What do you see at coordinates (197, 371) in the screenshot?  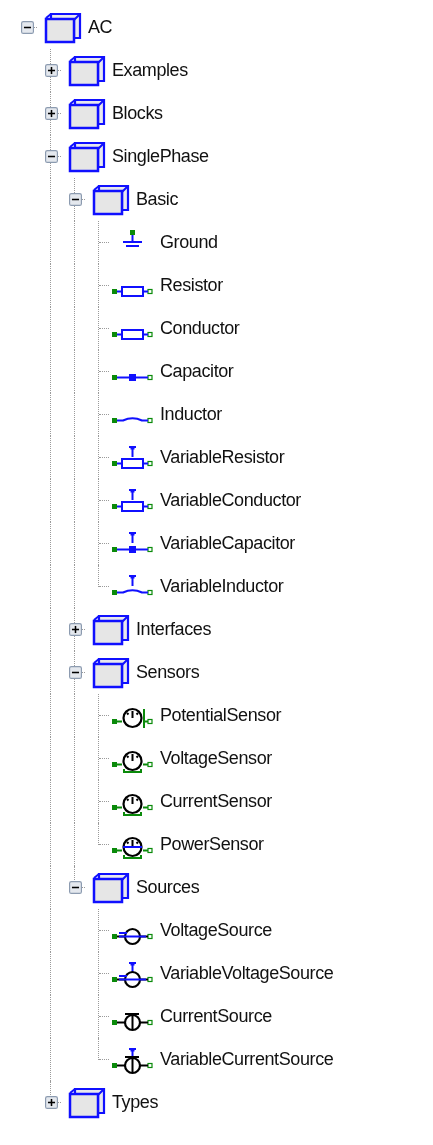 I see `tree-item-label: Capacitor` at bounding box center [197, 371].